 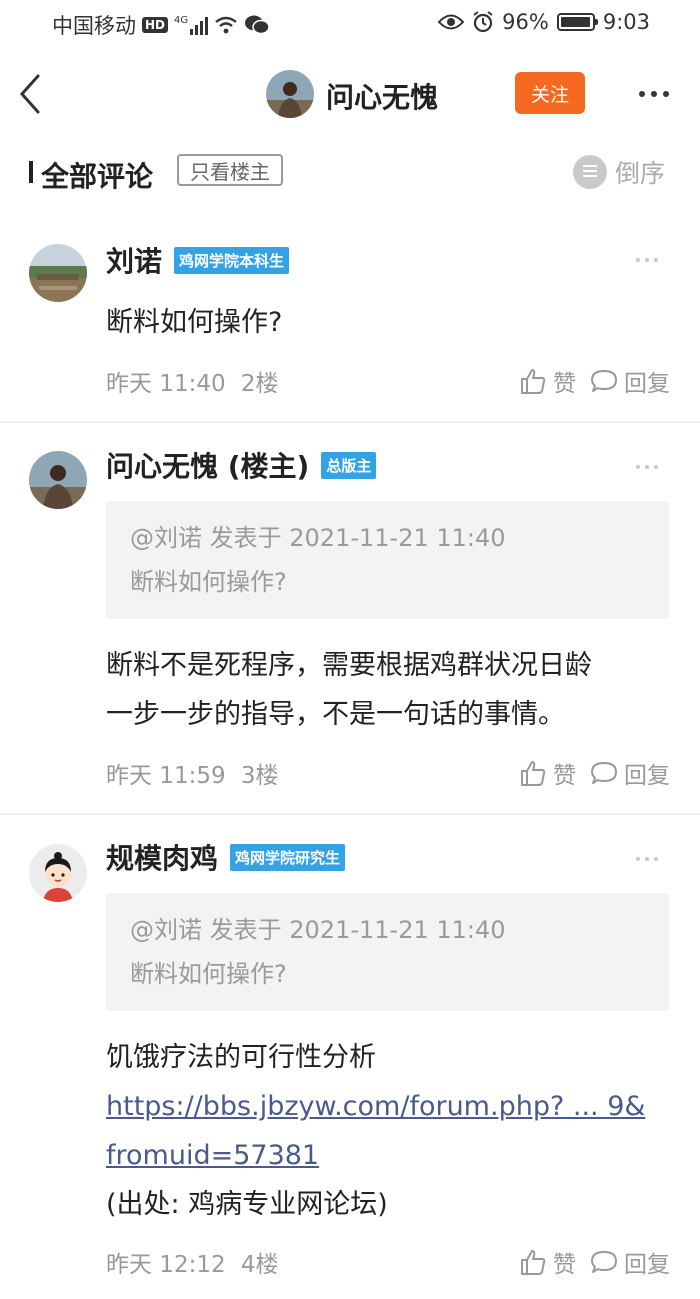 I want to click on sort-icon, so click(x=590, y=172).